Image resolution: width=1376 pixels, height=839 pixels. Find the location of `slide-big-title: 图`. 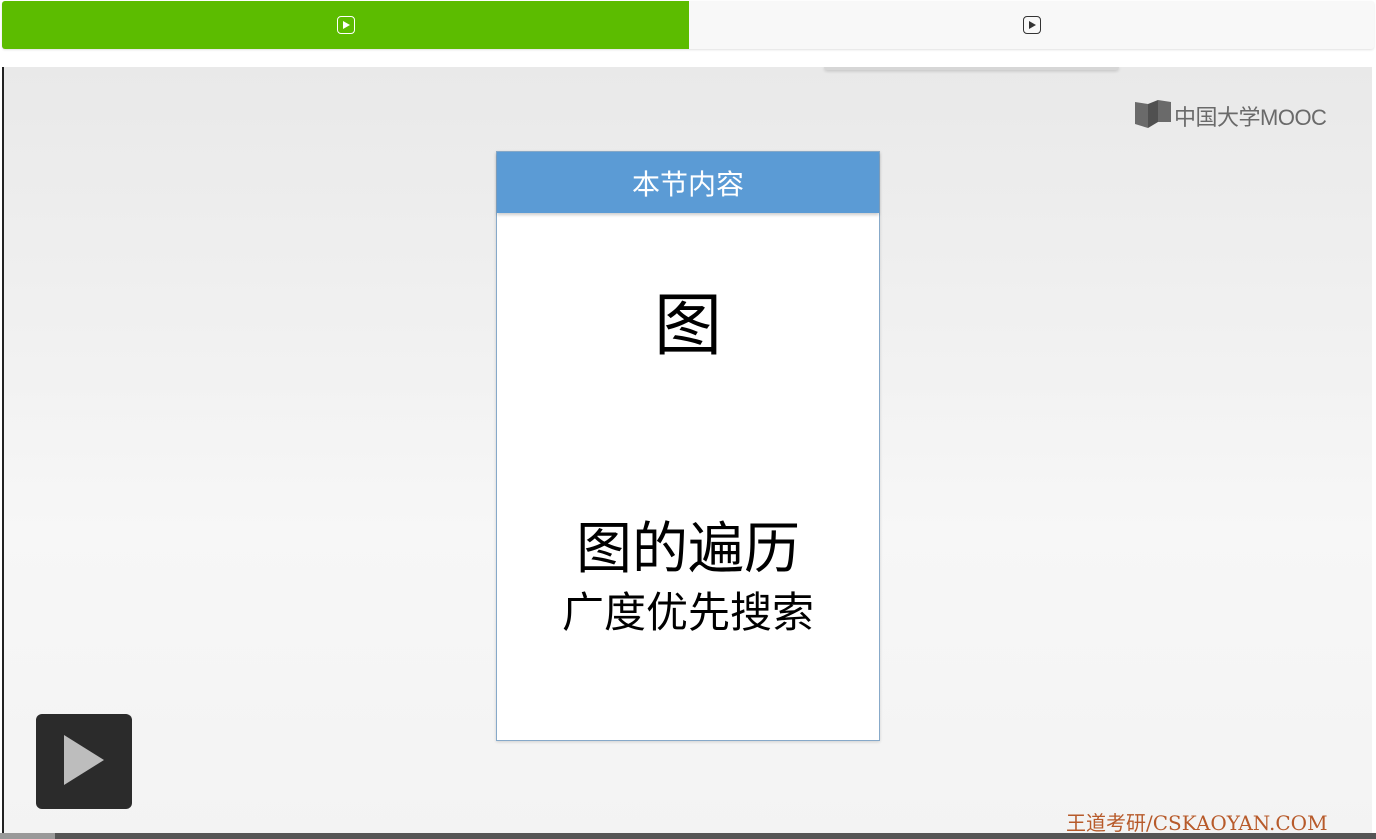

slide-big-title: 图 is located at coordinates (687, 326).